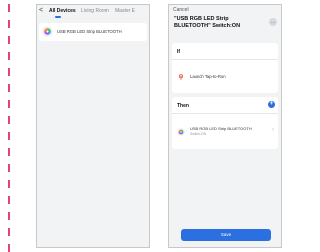  What do you see at coordinates (221, 128) in the screenshot?
I see `action-device-name: USB RGB LED Strip BLUETOOTH` at bounding box center [221, 128].